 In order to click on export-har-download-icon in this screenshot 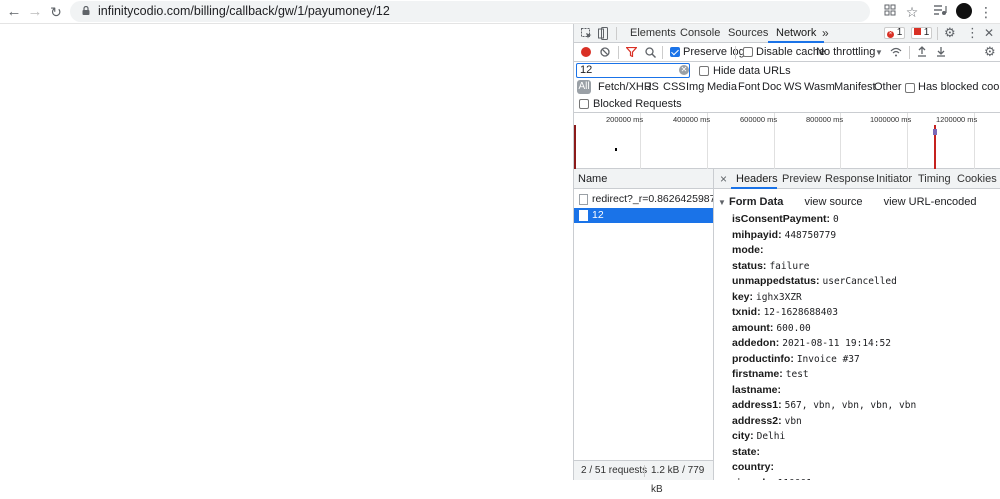, I will do `click(941, 51)`.